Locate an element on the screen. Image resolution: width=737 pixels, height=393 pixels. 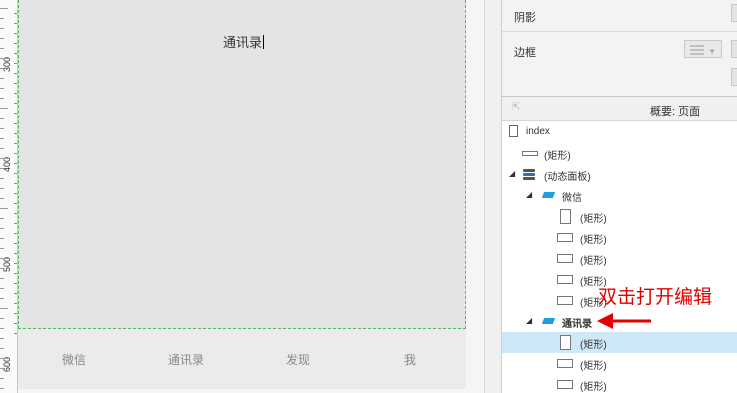
shadow-button is located at coordinates (734, 13).